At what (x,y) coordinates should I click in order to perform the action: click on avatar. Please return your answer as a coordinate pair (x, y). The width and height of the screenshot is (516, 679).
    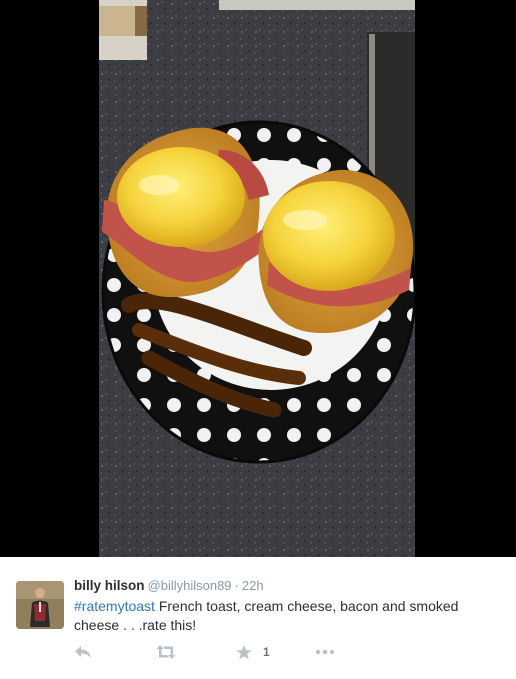
    Looking at the image, I should click on (40, 605).